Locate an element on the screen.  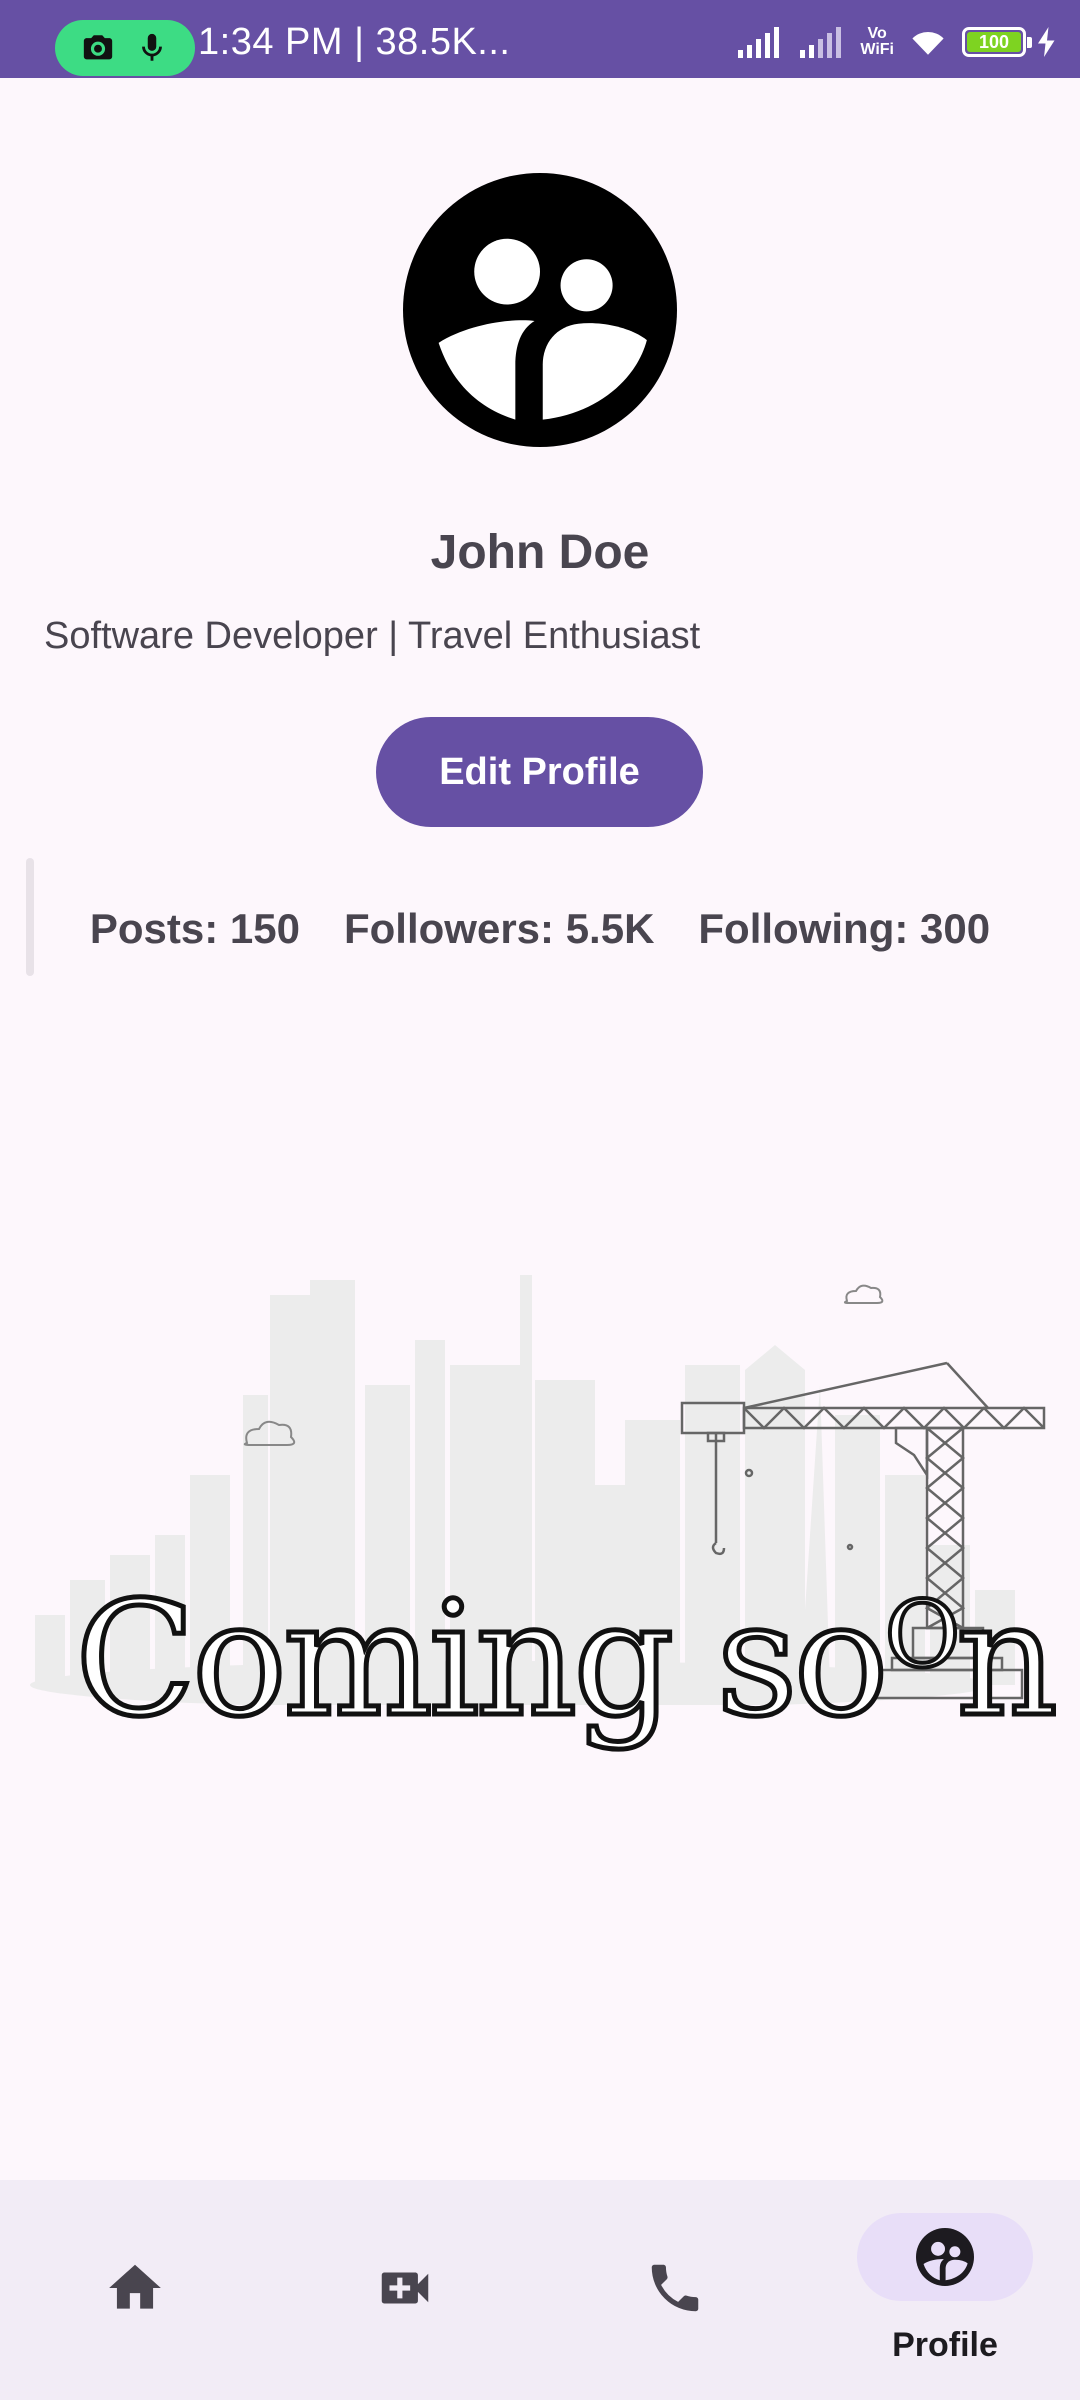
phone-icon is located at coordinates (675, 2288).